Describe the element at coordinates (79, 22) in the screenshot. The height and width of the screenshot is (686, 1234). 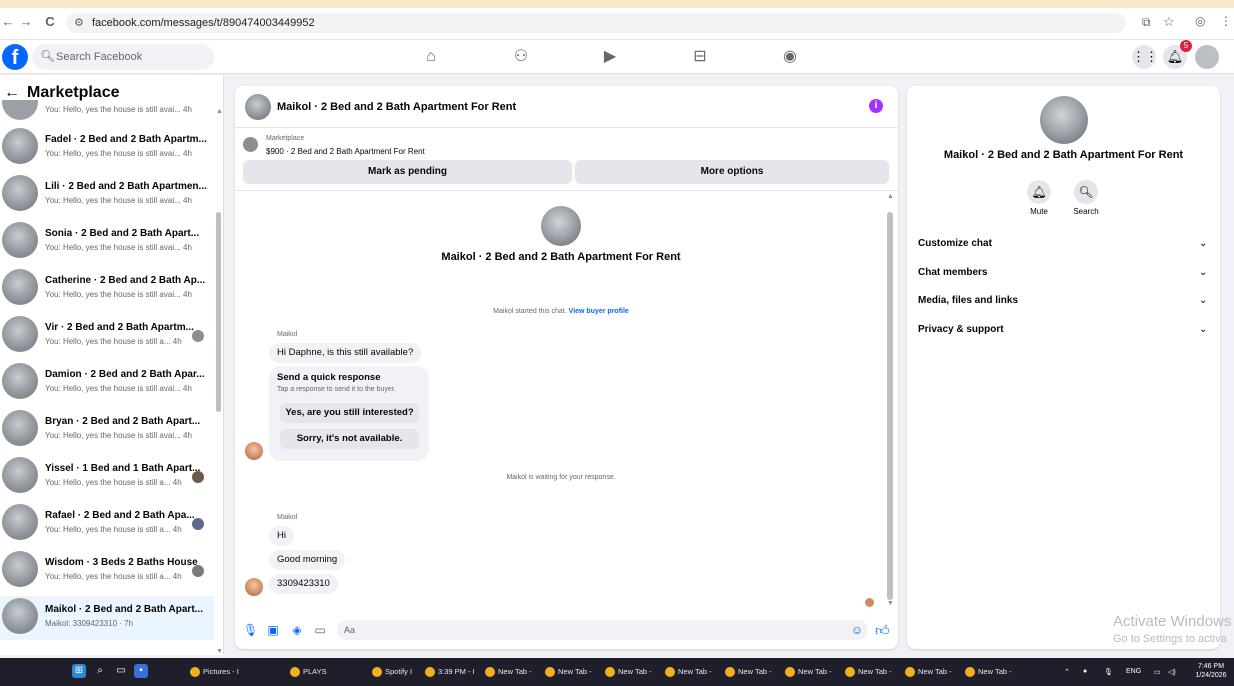
I see `site-settings-icon: ⚙` at that location.